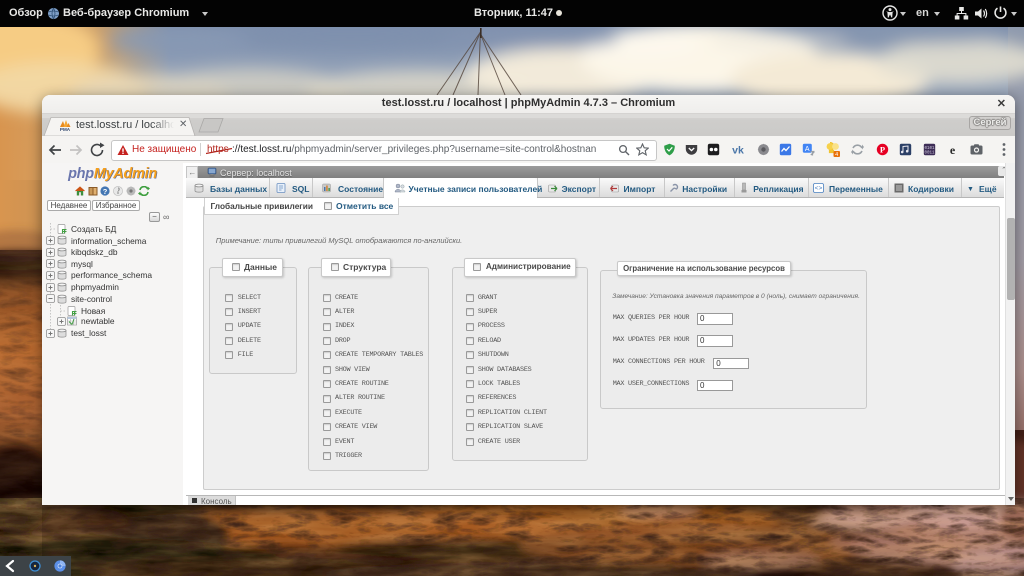  What do you see at coordinates (882, 150) in the screenshot?
I see `svg-text: P` at bounding box center [882, 150].